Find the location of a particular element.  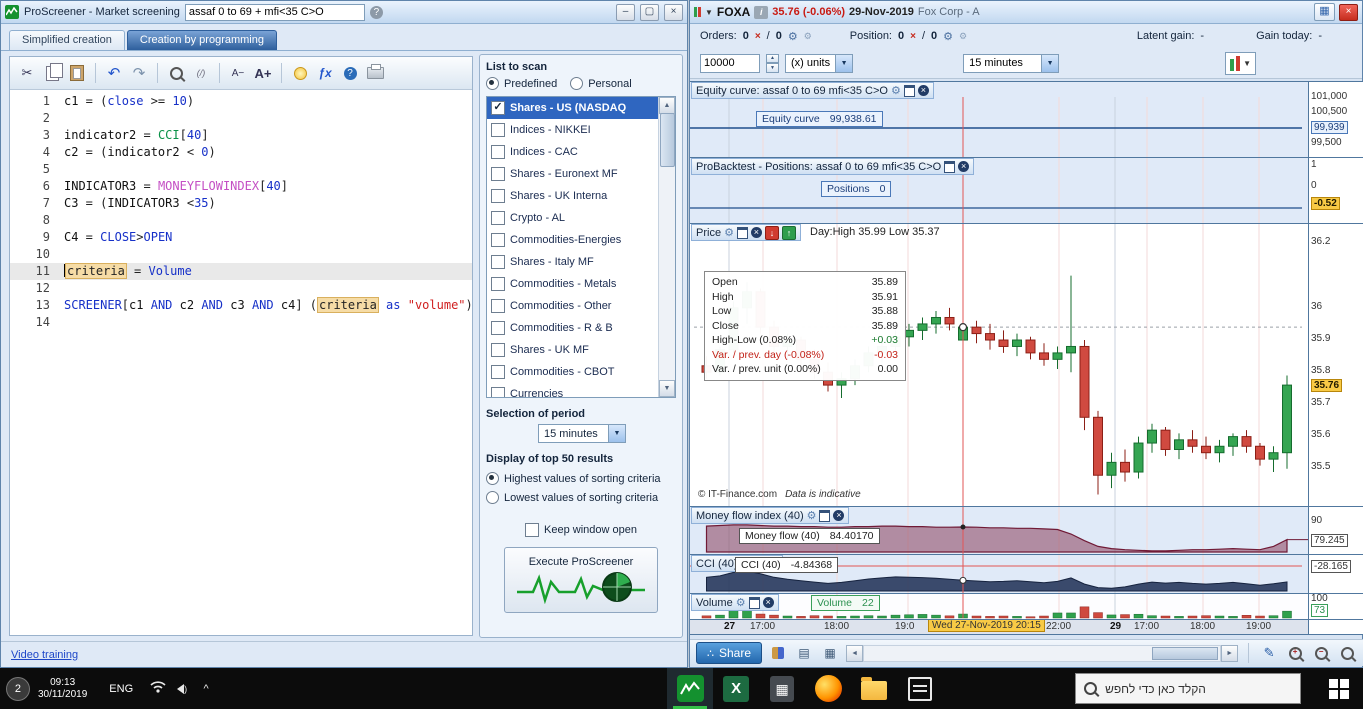

close-button: × is located at coordinates (673, 12).